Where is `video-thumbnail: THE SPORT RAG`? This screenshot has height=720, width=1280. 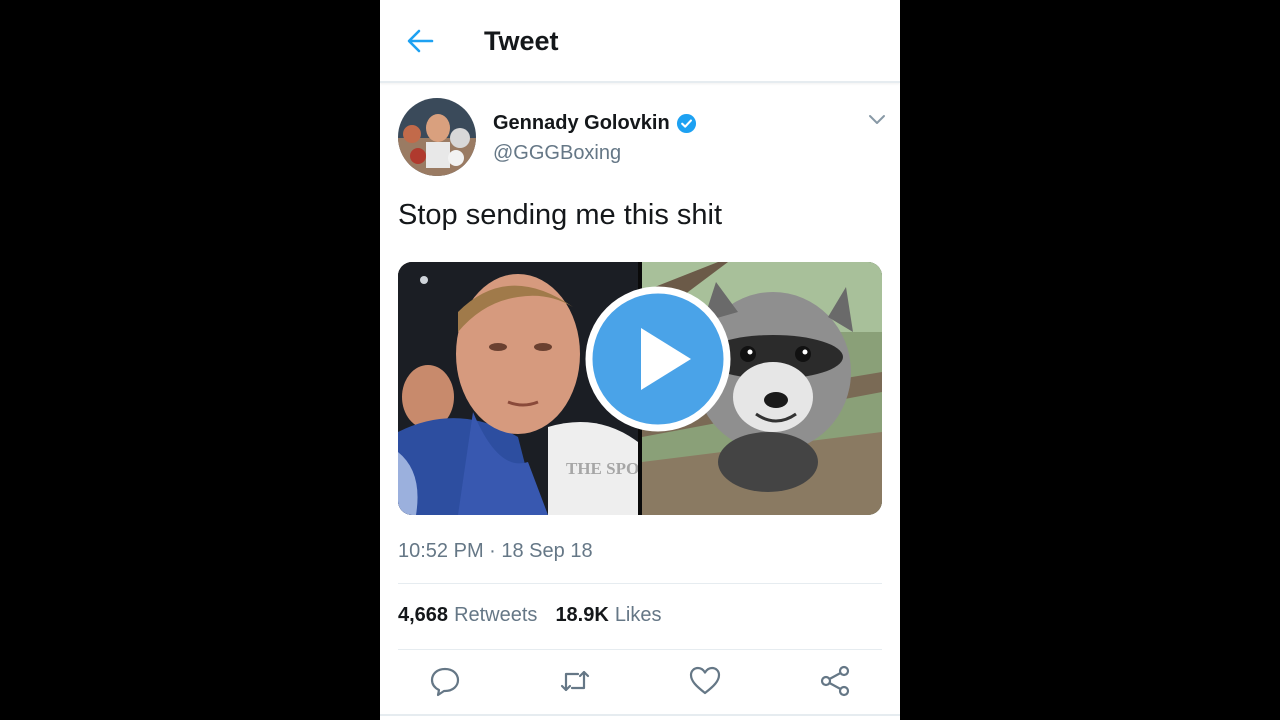
video-thumbnail: THE SPORT RAG is located at coordinates (640, 388).